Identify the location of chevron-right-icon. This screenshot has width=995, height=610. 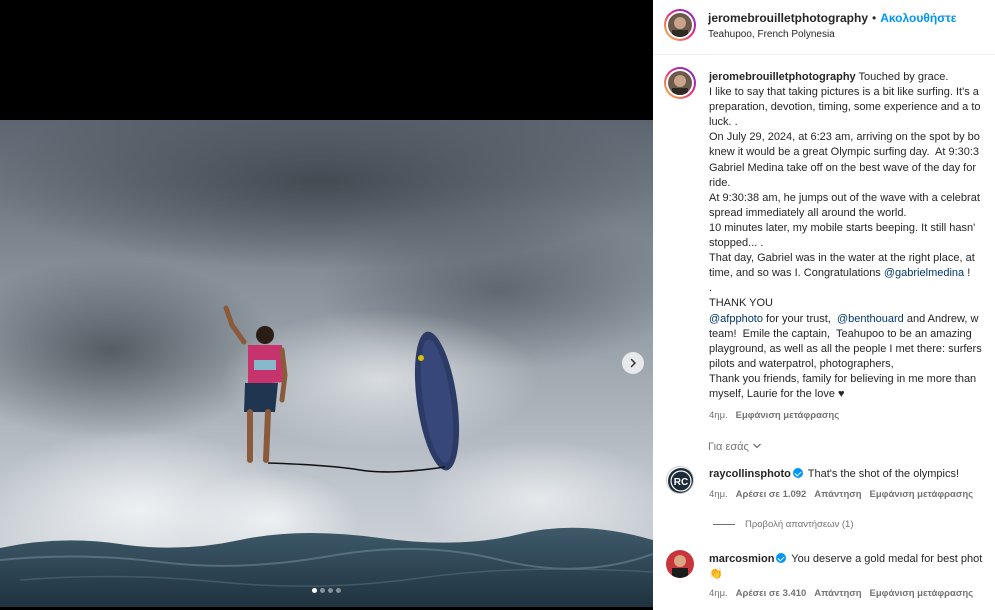
(633, 363).